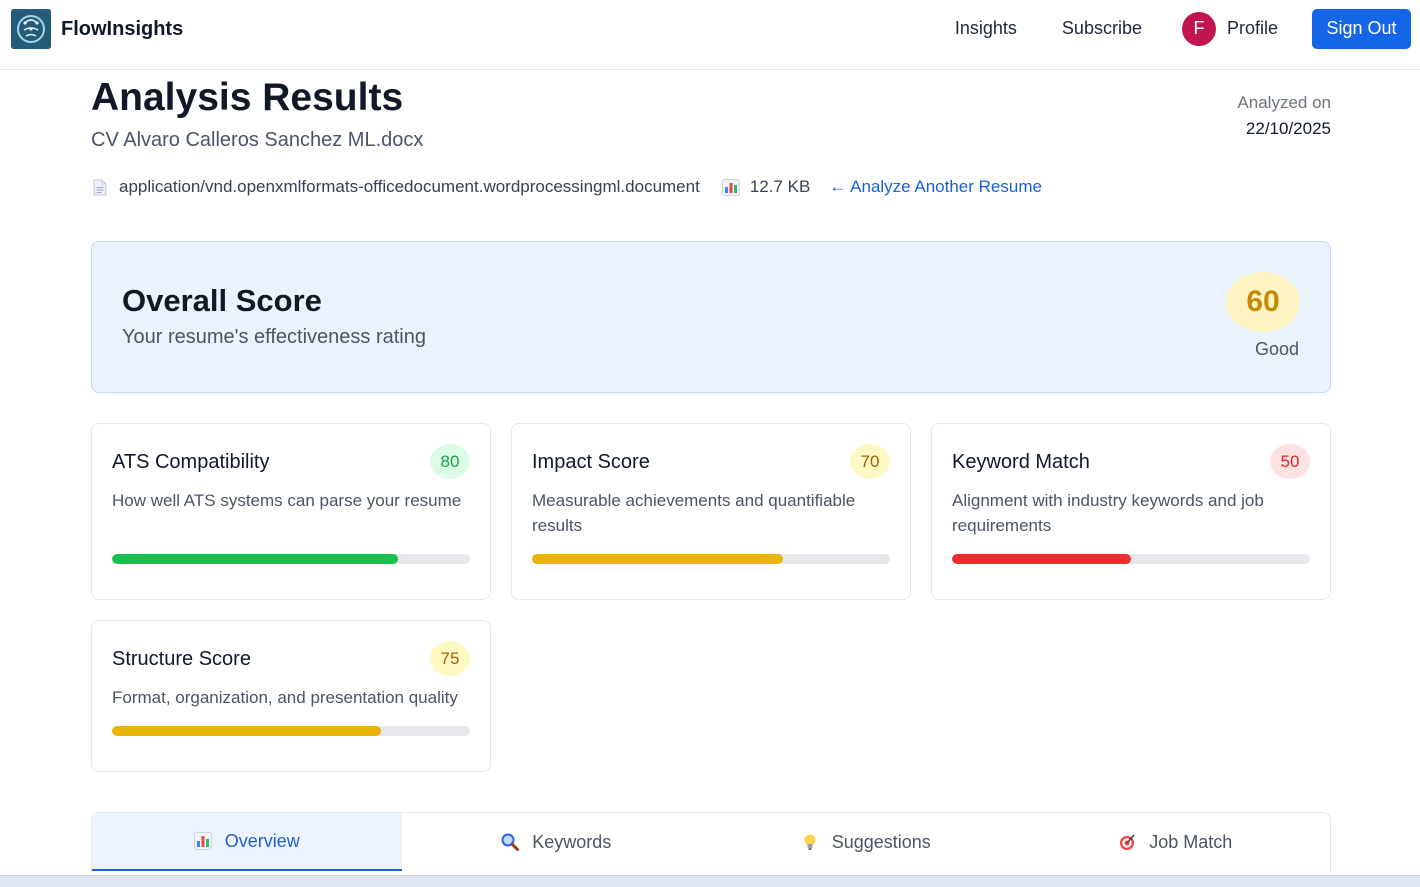  Describe the element at coordinates (572, 841) in the screenshot. I see `tab-label: Keywords` at that location.